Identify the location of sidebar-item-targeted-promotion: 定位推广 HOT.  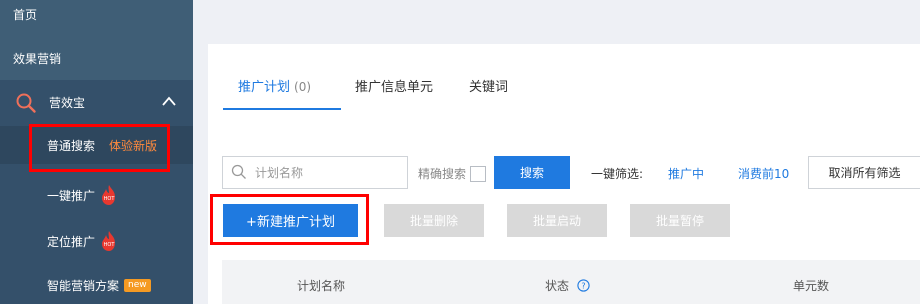
(96, 241).